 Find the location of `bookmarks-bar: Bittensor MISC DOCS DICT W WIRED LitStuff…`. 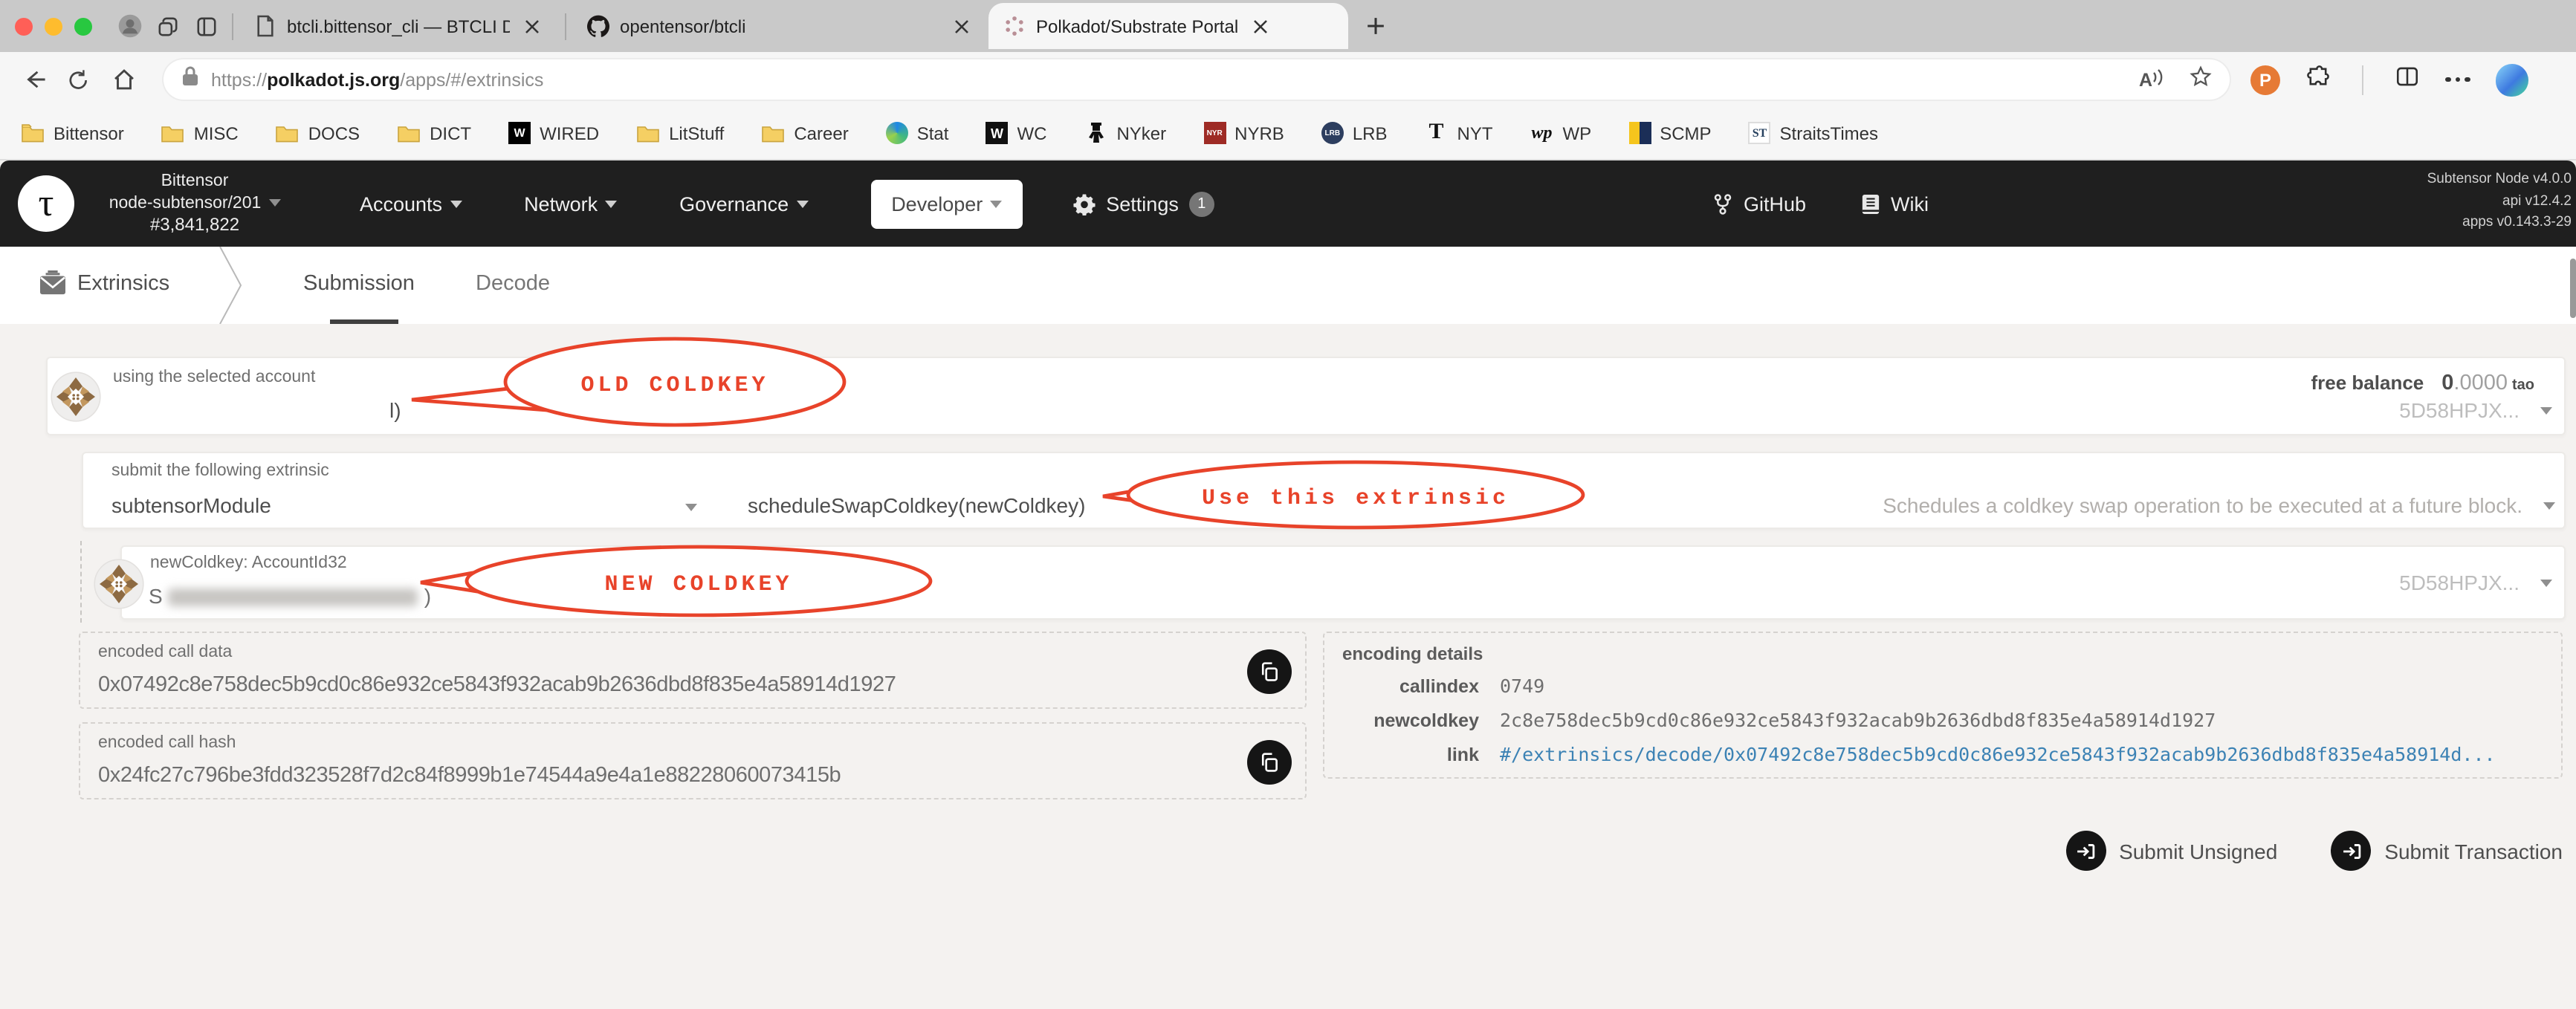

bookmarks-bar: Bittensor MISC DOCS DICT W WIRED LitStuff… is located at coordinates (1288, 133).